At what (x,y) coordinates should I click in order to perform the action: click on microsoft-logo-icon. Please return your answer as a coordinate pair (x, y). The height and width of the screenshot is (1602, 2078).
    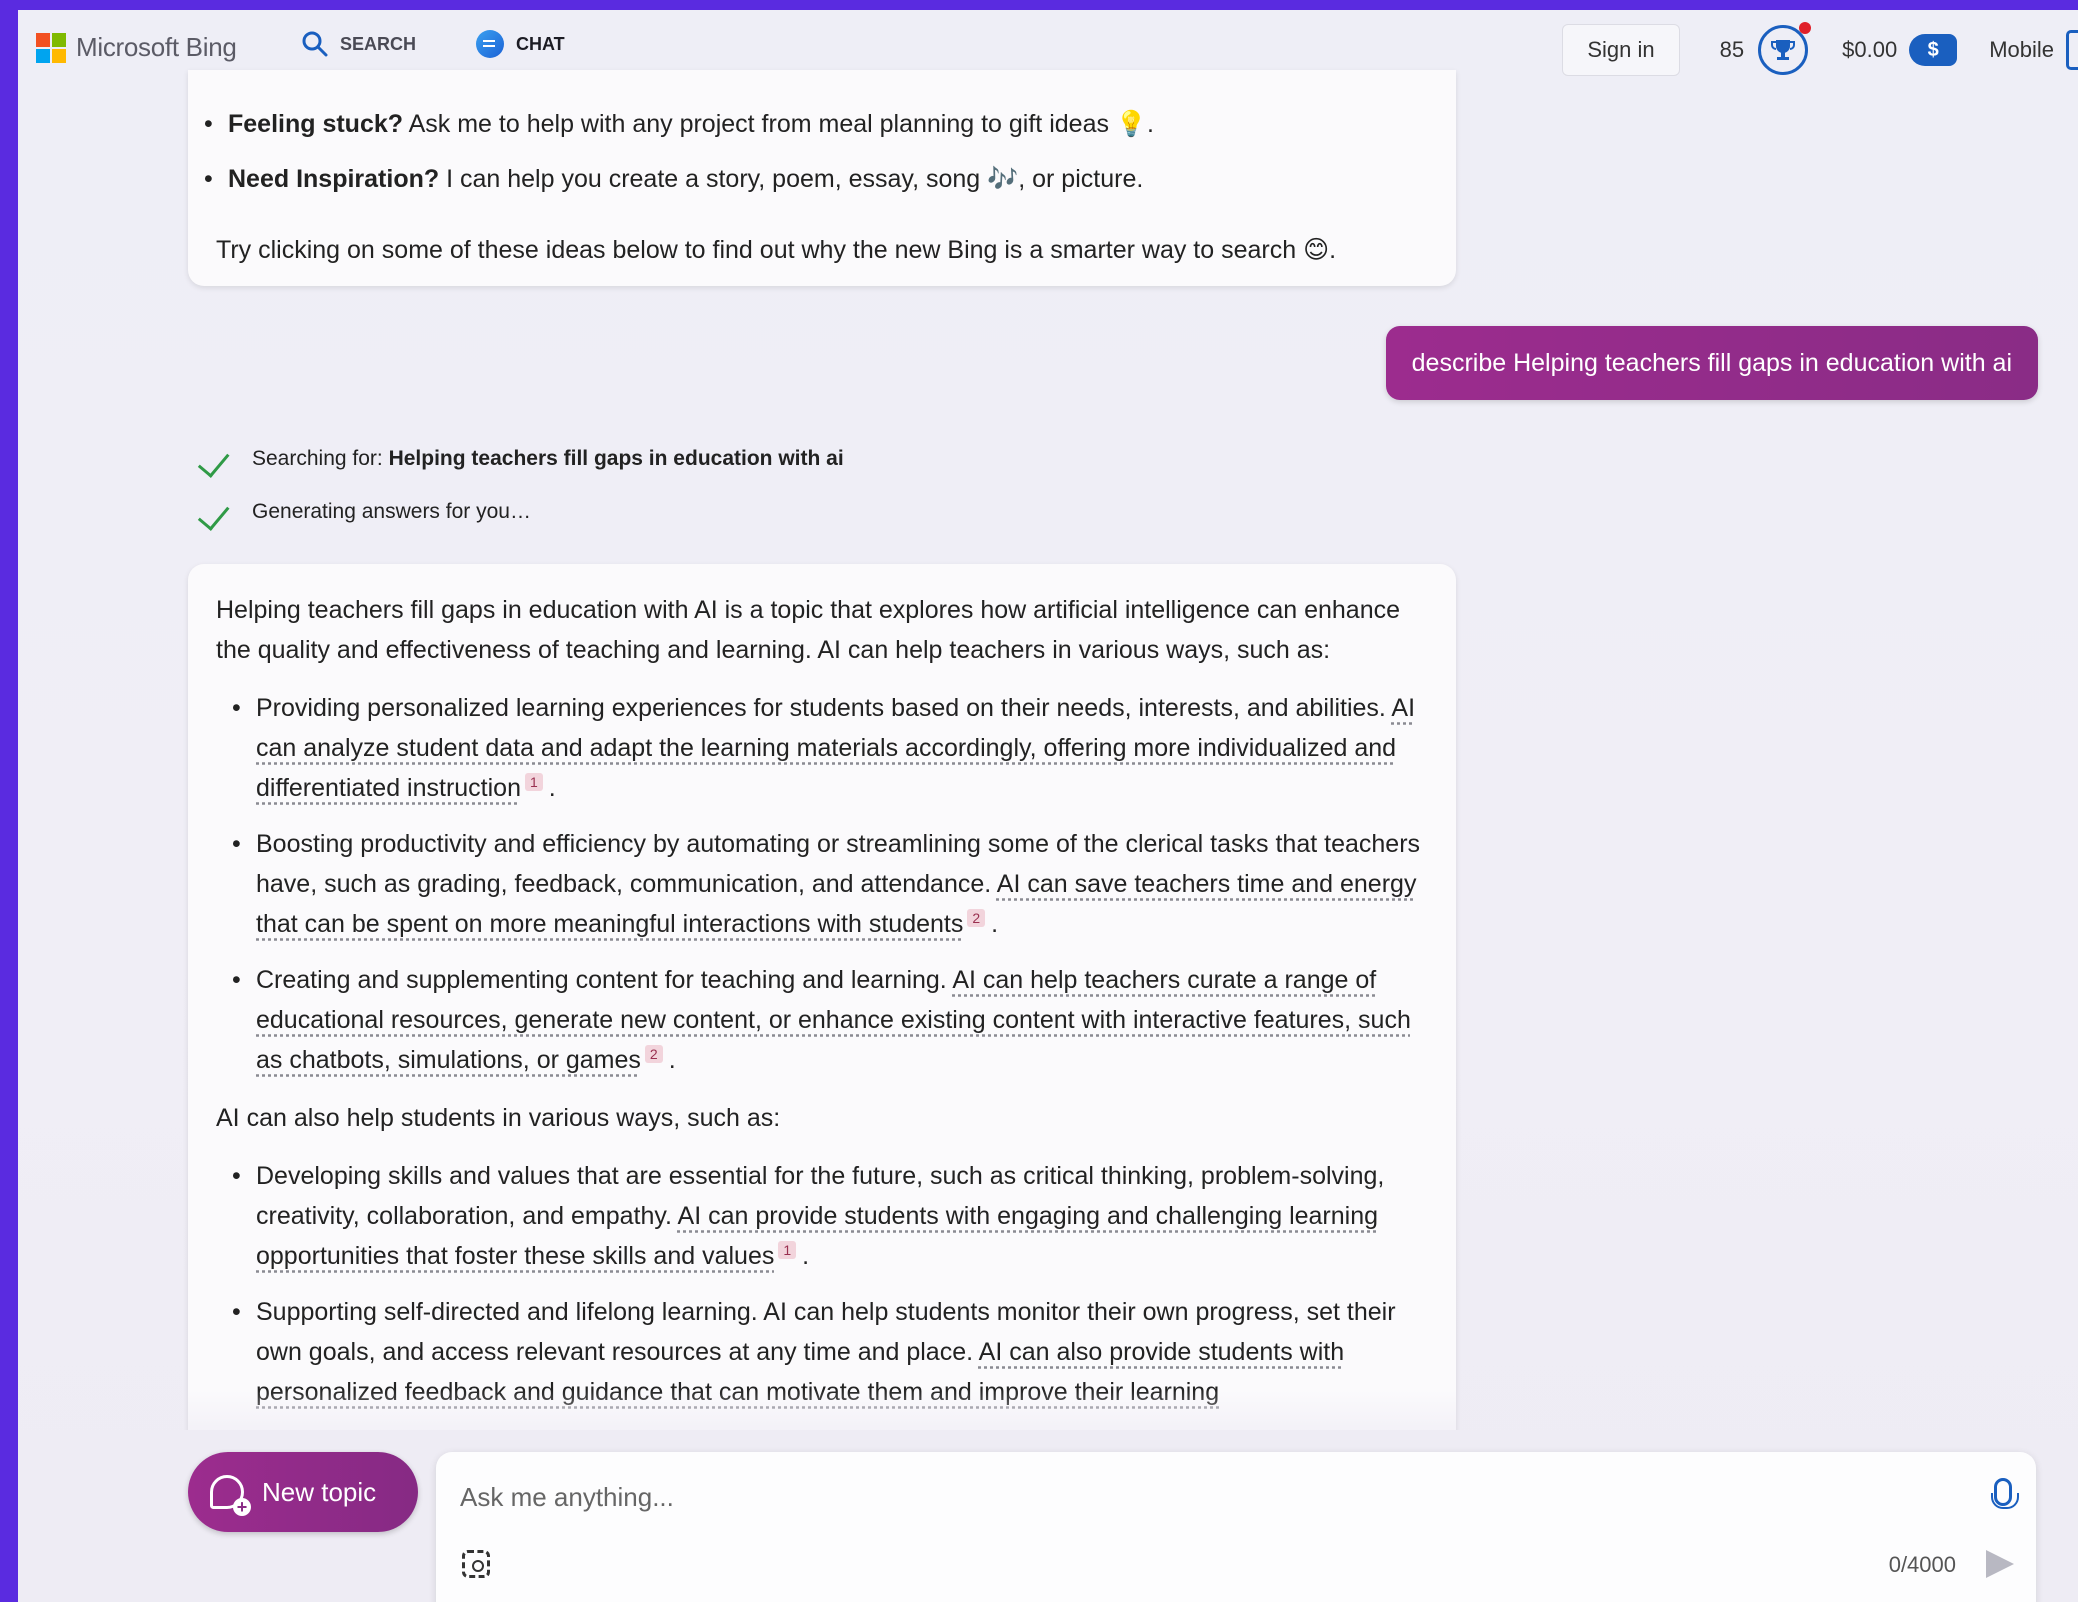
    Looking at the image, I should click on (51, 47).